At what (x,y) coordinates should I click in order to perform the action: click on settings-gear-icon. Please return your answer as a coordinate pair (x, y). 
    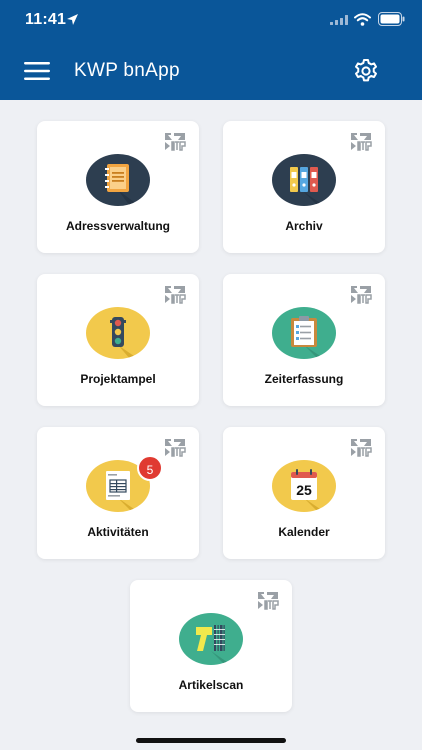
    Looking at the image, I should click on (366, 71).